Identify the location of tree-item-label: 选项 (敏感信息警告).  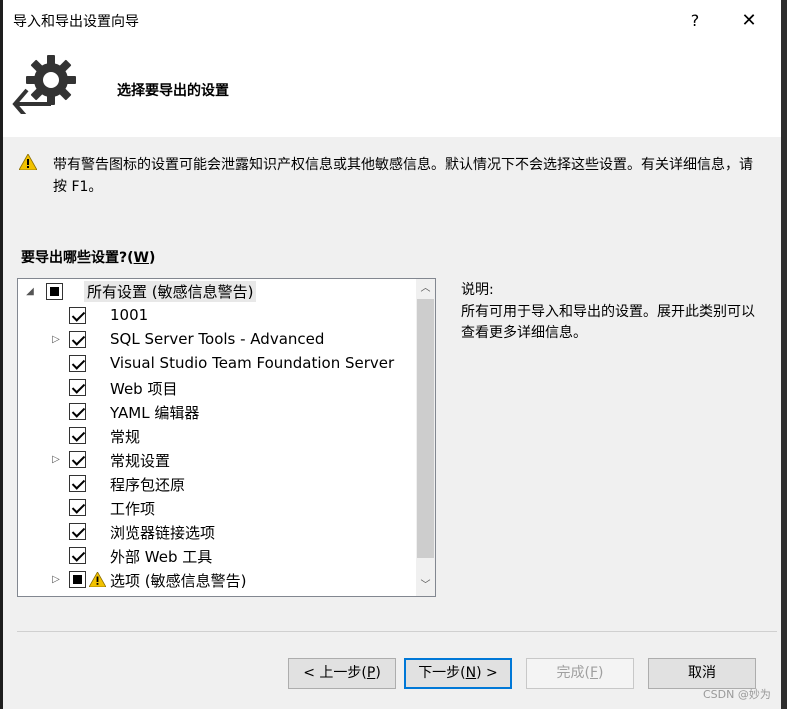
(178, 581).